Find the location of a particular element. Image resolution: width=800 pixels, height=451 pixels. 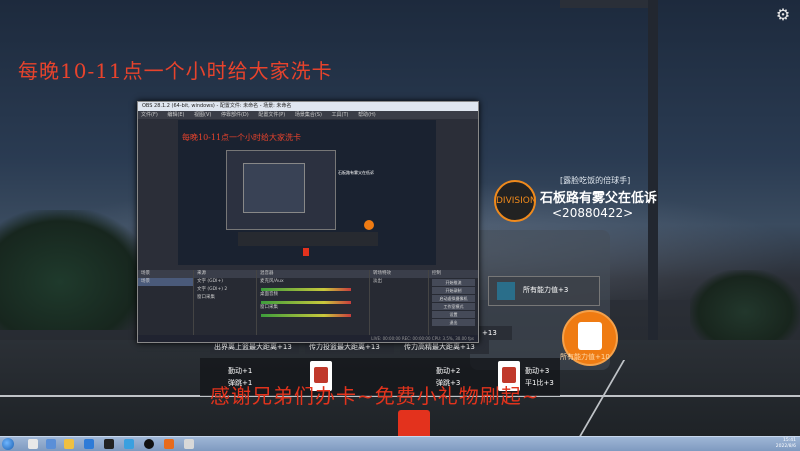

transition-select: 淡出 is located at coordinates (399, 282).